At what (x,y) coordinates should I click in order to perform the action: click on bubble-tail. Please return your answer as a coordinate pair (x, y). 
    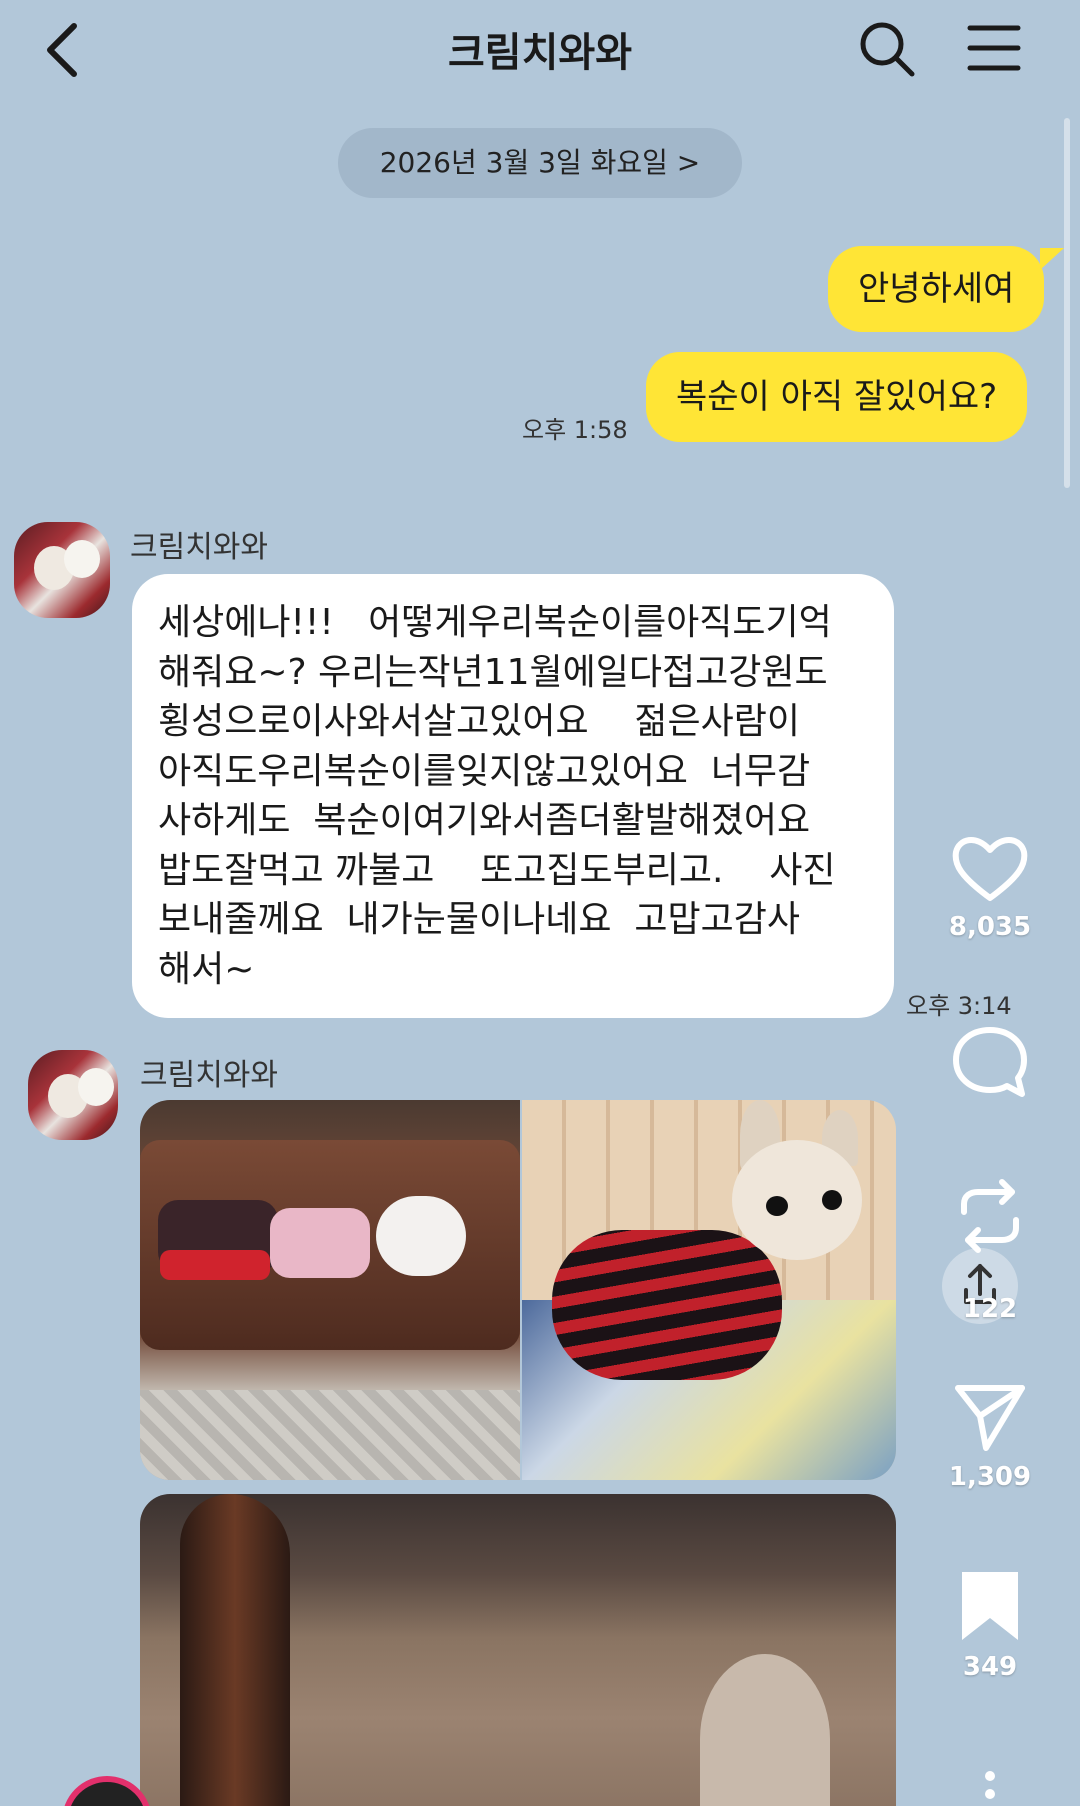
    Looking at the image, I should click on (1052, 259).